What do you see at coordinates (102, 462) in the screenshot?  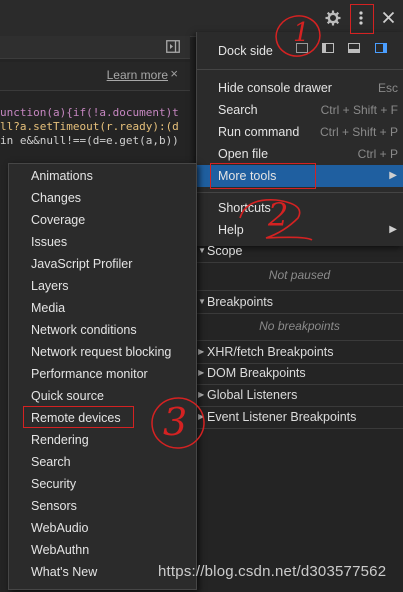 I see `submenu-item-search: Search` at bounding box center [102, 462].